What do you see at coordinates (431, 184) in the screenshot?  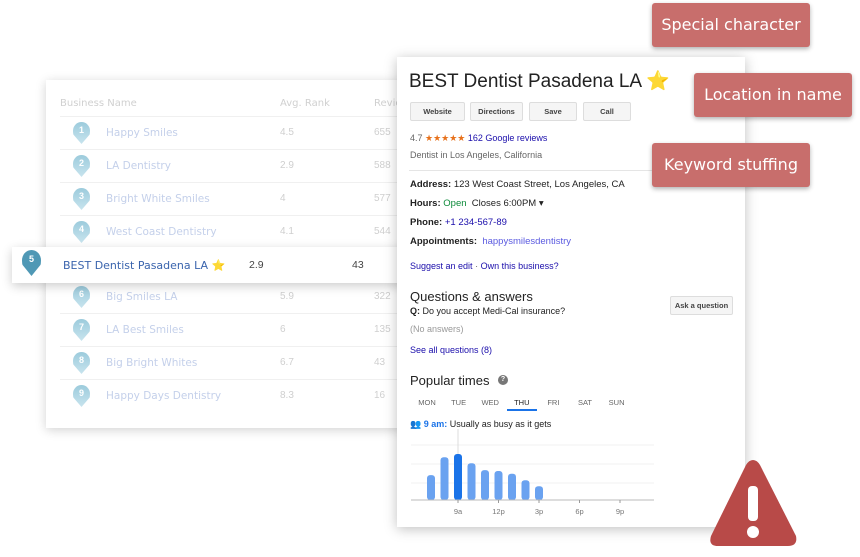 I see `address-label: Address:` at bounding box center [431, 184].